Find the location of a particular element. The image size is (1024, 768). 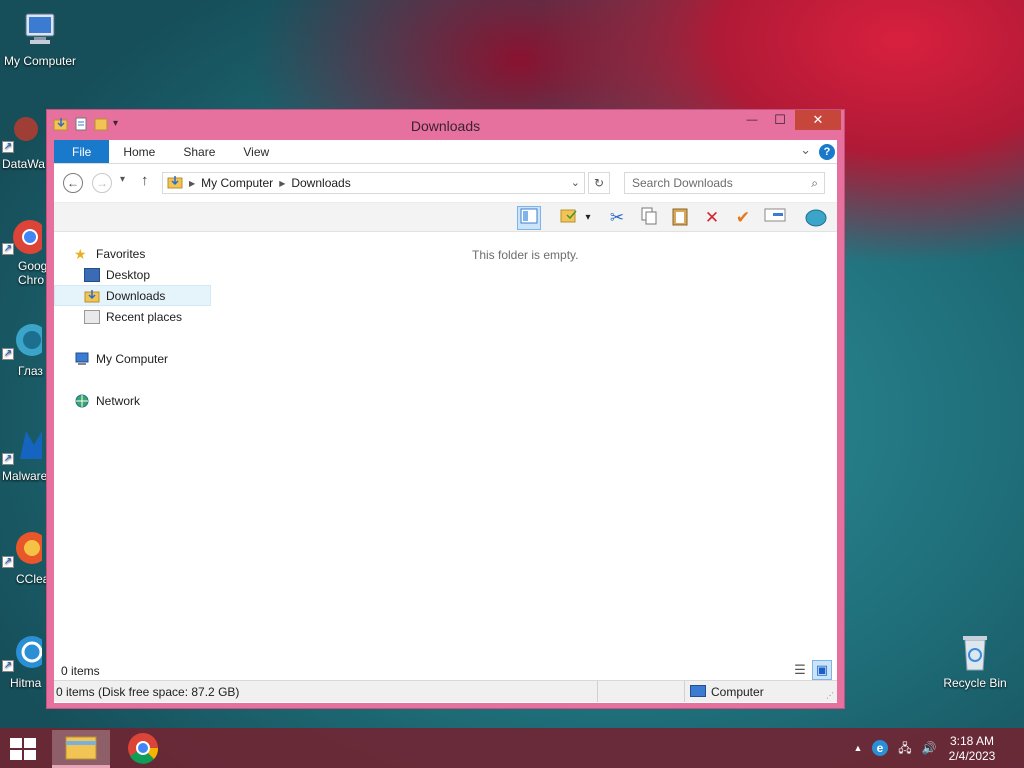

ribbon-tabs: File Home Share View ⌄ ? is located at coordinates (445, 152).